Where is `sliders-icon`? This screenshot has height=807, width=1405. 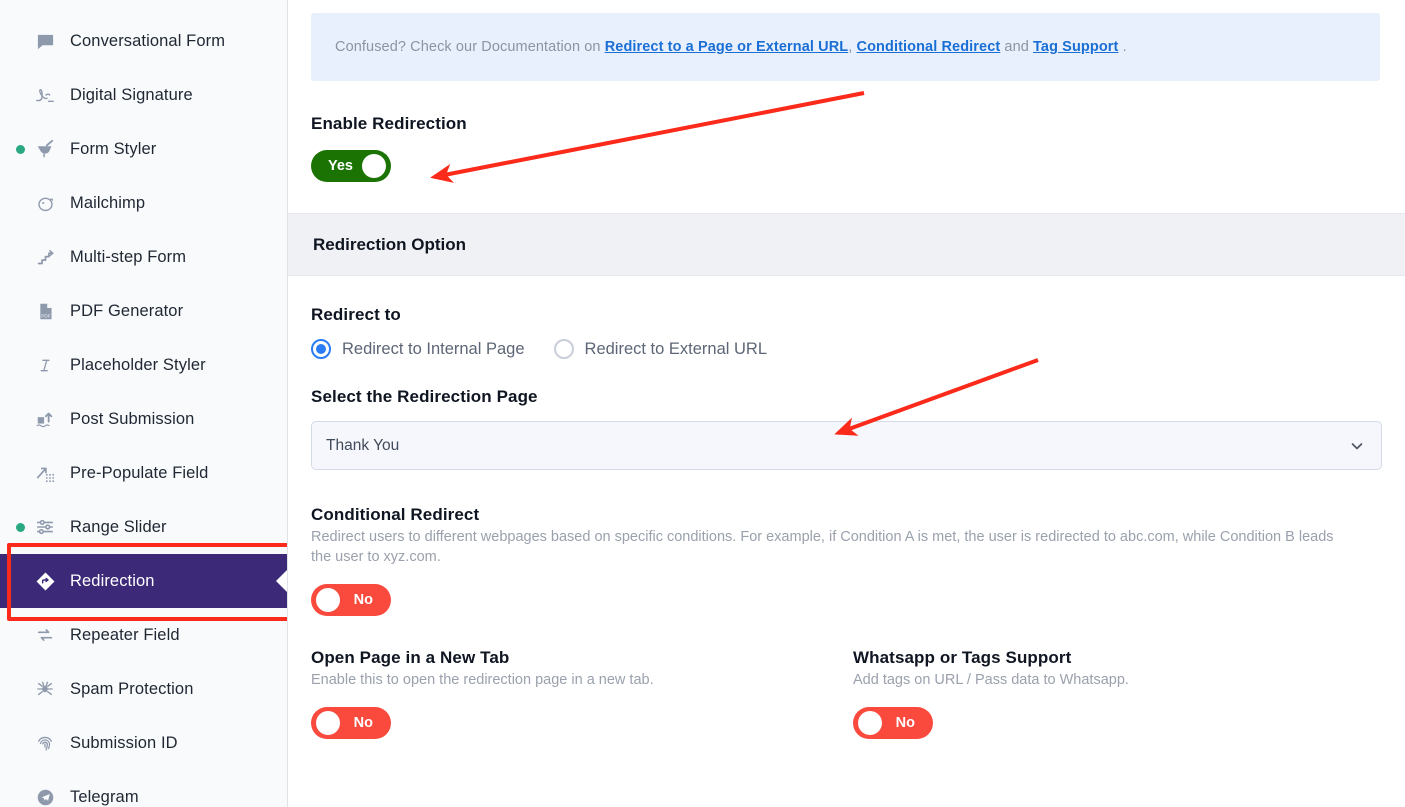 sliders-icon is located at coordinates (45, 527).